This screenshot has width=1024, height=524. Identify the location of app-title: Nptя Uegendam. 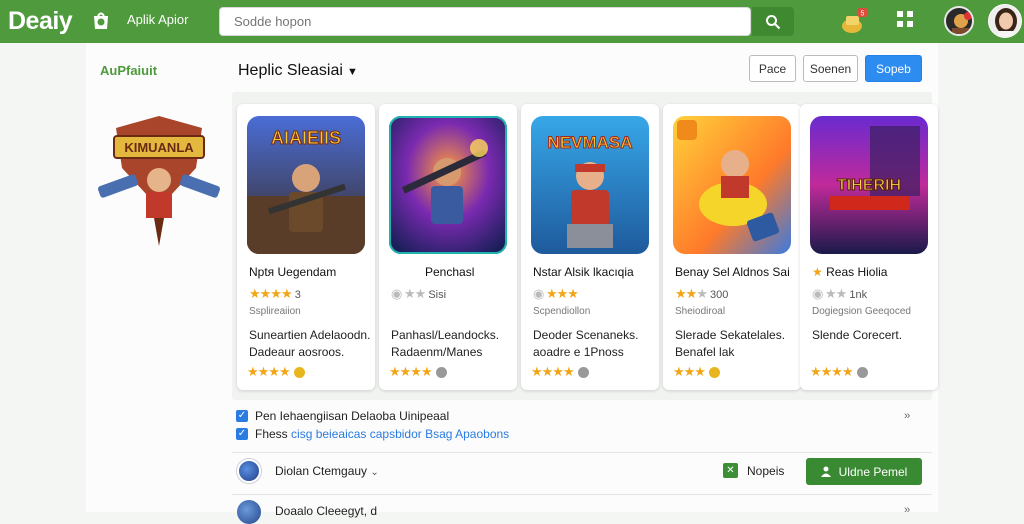
(292, 272).